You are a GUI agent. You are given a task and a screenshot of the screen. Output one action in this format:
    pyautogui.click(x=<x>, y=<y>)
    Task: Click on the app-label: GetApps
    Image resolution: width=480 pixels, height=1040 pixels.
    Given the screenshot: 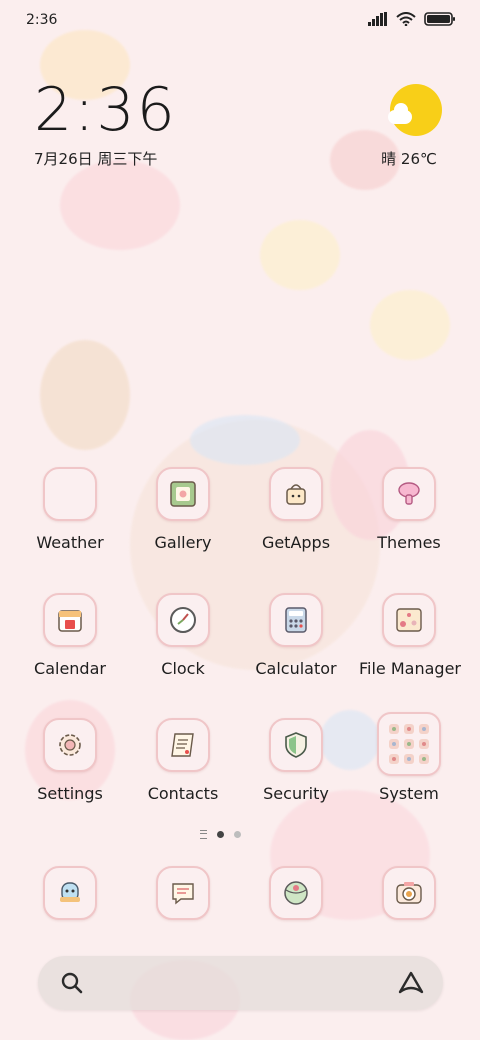 What is the action you would take?
    pyautogui.click(x=296, y=542)
    